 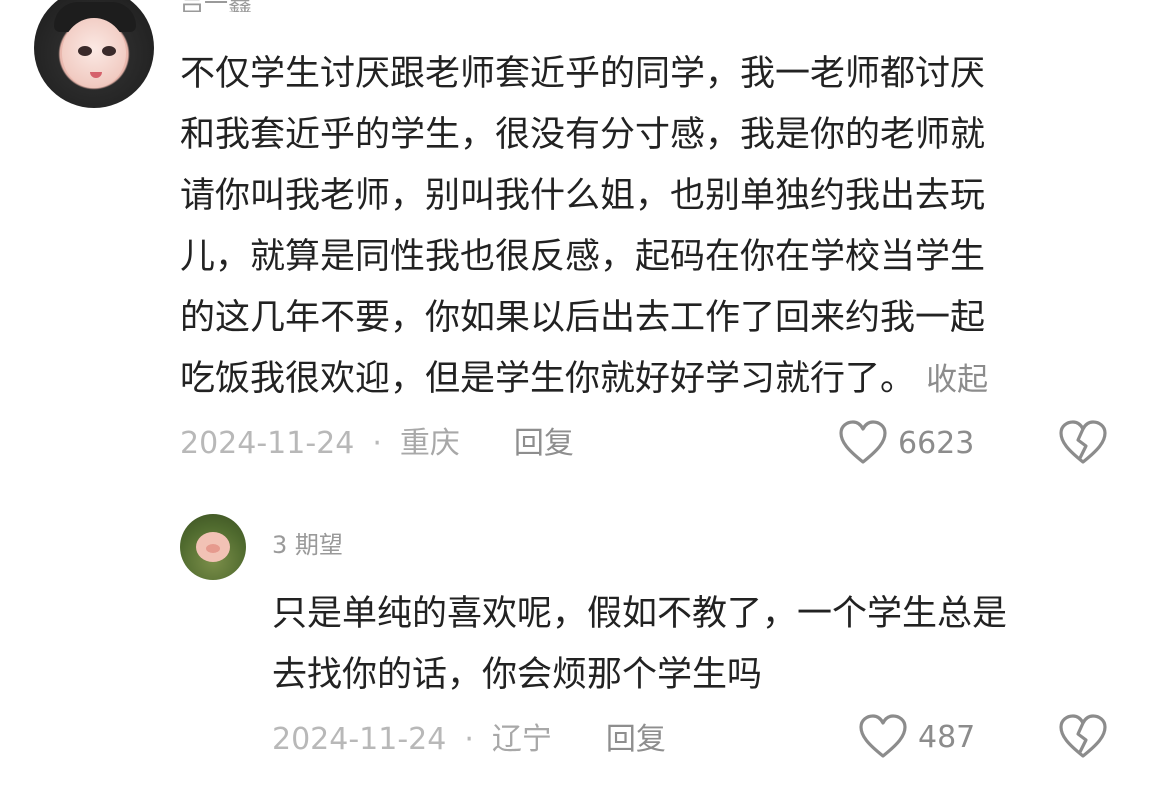 I want to click on comment-meta: 2024-11-24 · 重庆 回复, so click(x=377, y=444).